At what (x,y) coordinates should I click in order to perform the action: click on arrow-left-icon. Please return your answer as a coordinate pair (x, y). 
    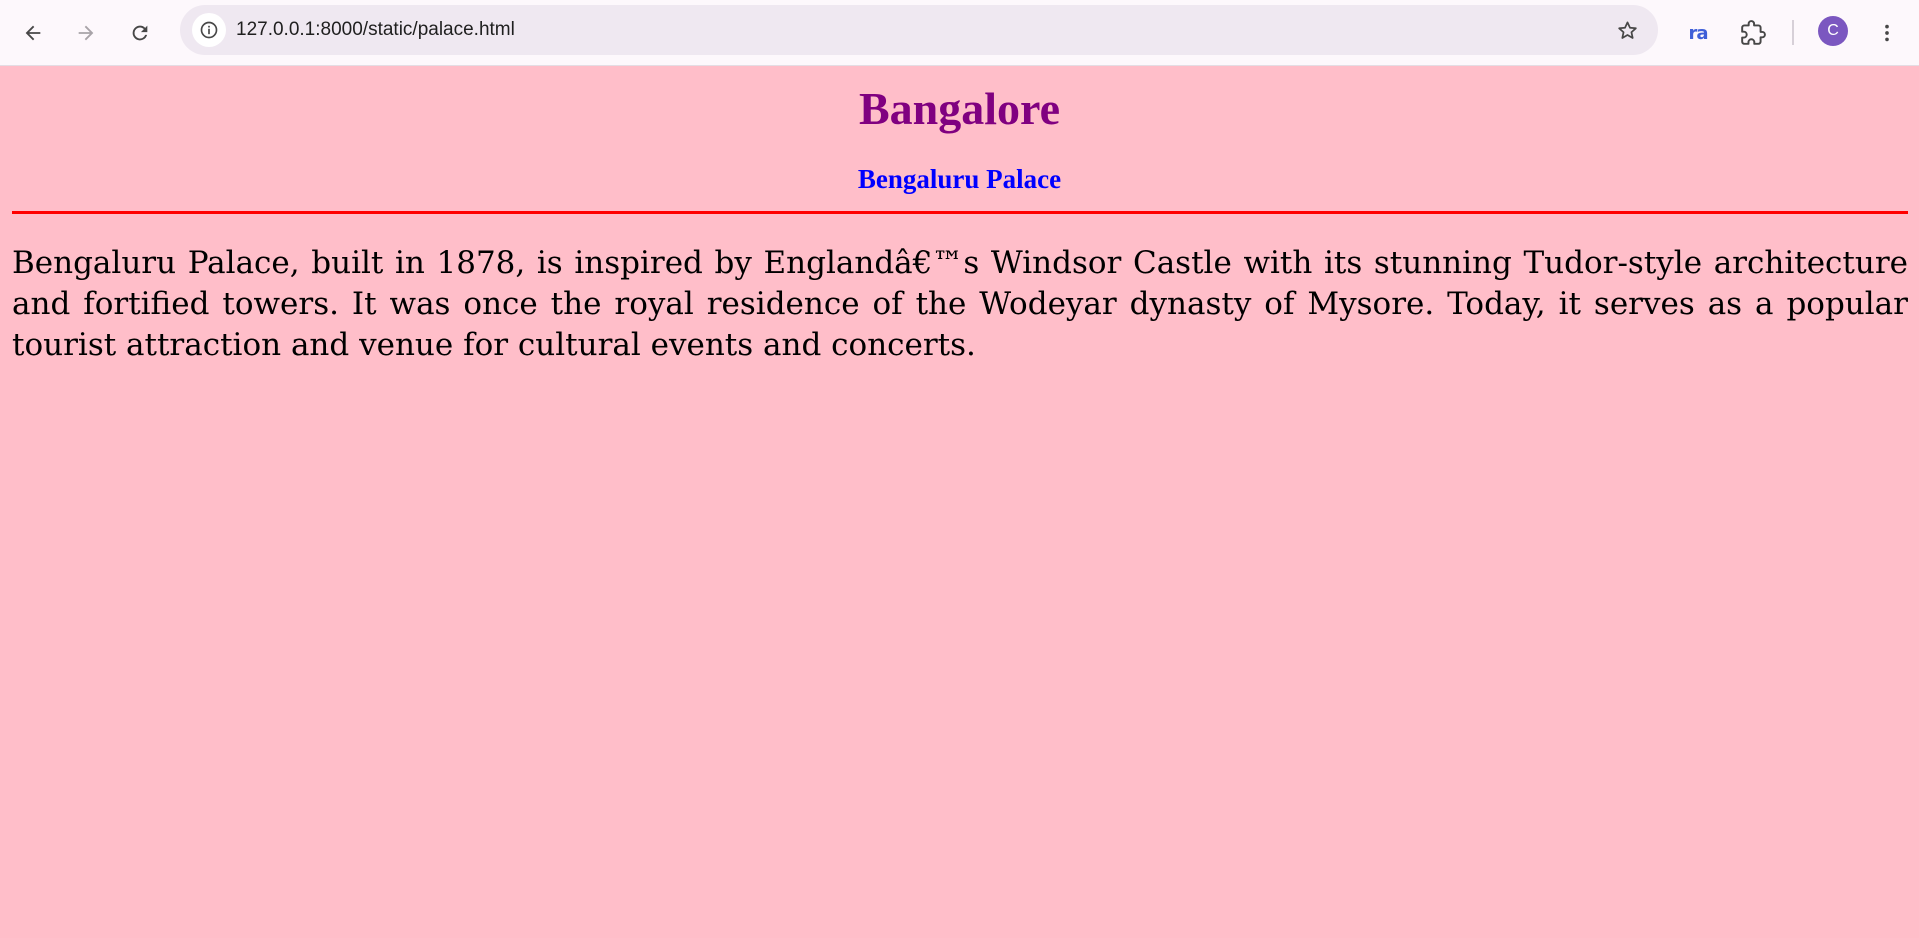
    Looking at the image, I should click on (33, 33).